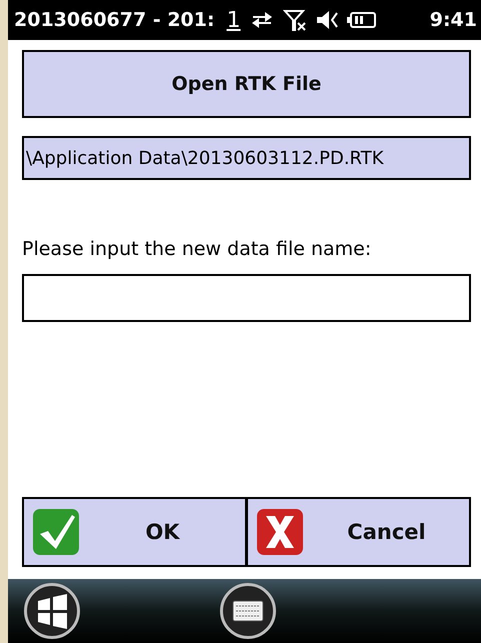 Image resolution: width=481 pixels, height=643 pixels. Describe the element at coordinates (248, 611) in the screenshot. I see `keyboard-icon` at that location.